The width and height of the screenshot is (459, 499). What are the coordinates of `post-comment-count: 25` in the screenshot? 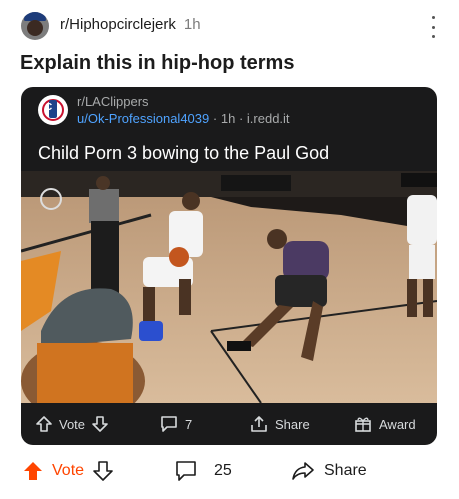 It's located at (223, 470).